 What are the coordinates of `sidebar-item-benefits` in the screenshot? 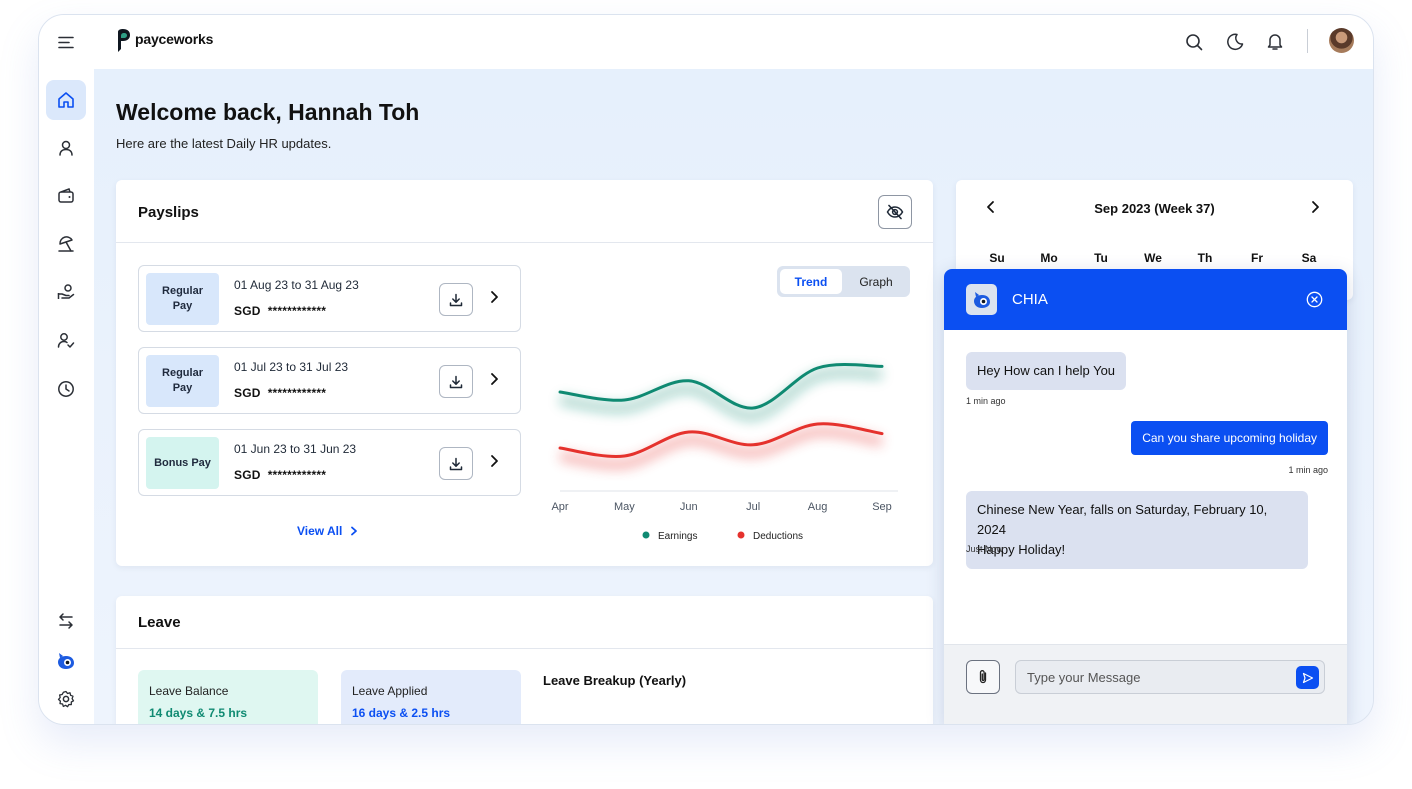 It's located at (66, 292).